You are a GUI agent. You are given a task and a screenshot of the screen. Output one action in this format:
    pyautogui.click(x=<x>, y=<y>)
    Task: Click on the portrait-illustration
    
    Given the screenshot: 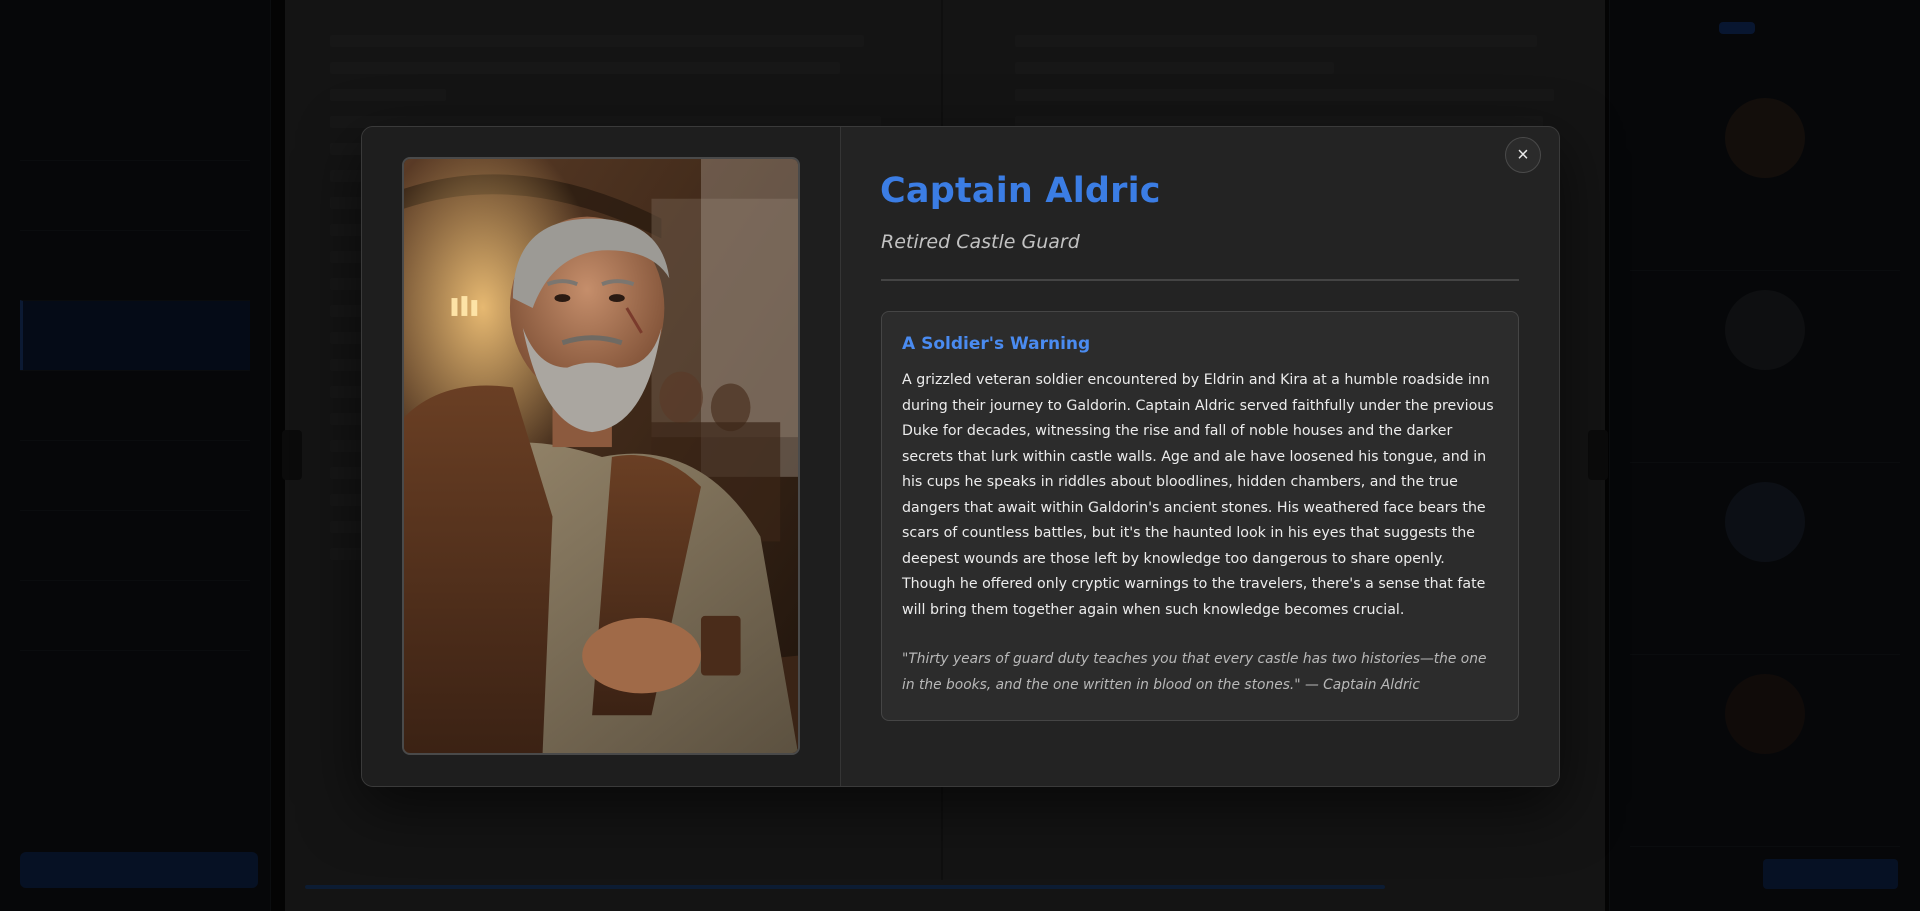 What is the action you would take?
    pyautogui.click(x=601, y=456)
    